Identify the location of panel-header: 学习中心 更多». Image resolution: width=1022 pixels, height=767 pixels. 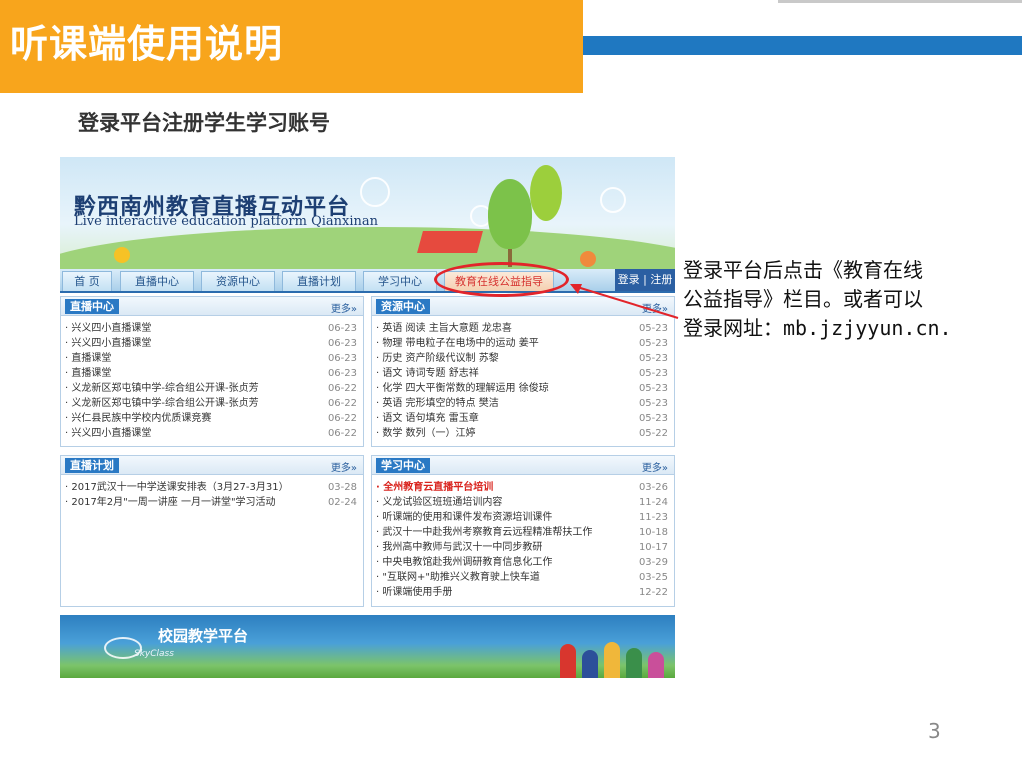
(523, 465).